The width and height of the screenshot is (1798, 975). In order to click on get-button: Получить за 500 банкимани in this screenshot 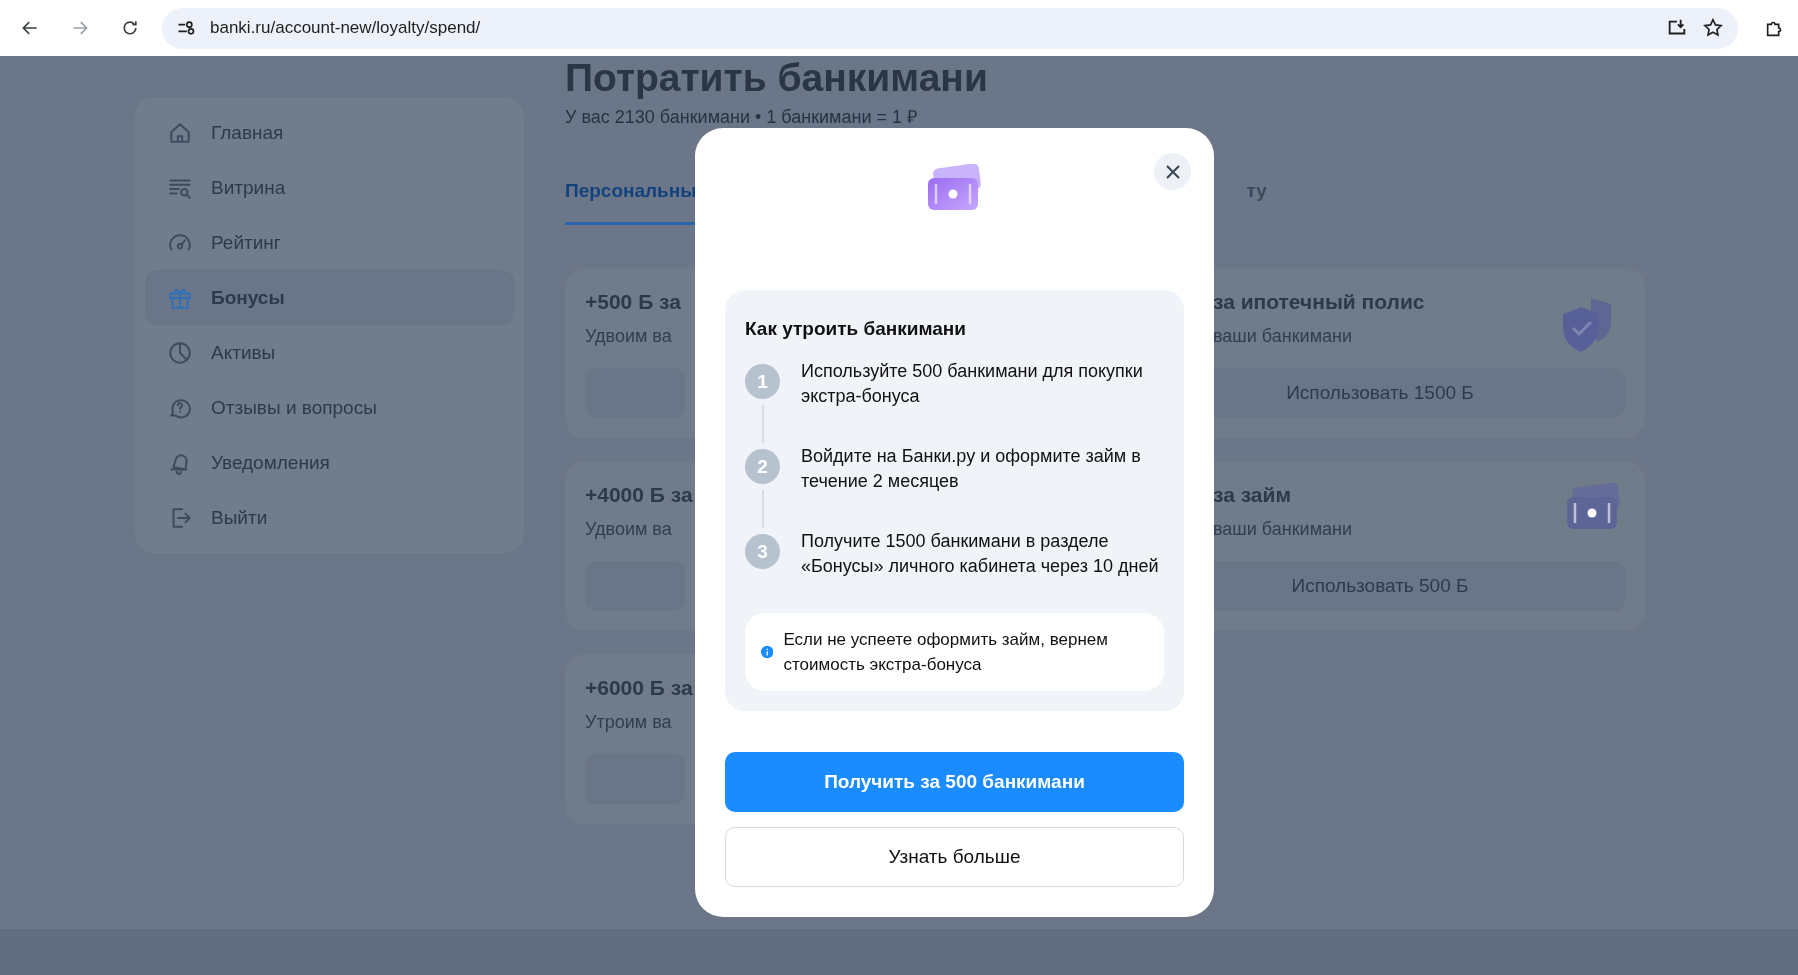, I will do `click(954, 782)`.